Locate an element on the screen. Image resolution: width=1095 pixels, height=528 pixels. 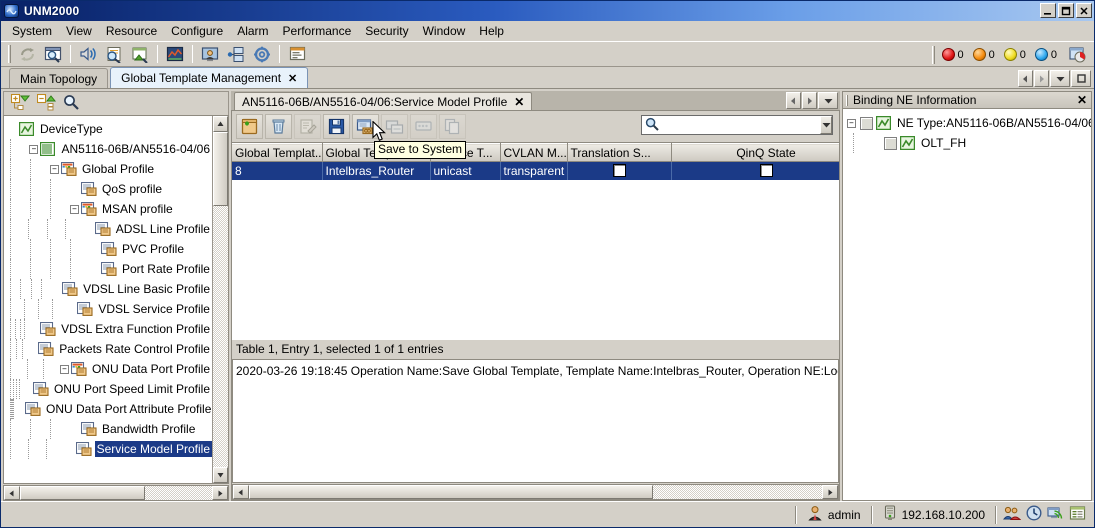
modify-edit-icon is located at coordinates (307, 126).